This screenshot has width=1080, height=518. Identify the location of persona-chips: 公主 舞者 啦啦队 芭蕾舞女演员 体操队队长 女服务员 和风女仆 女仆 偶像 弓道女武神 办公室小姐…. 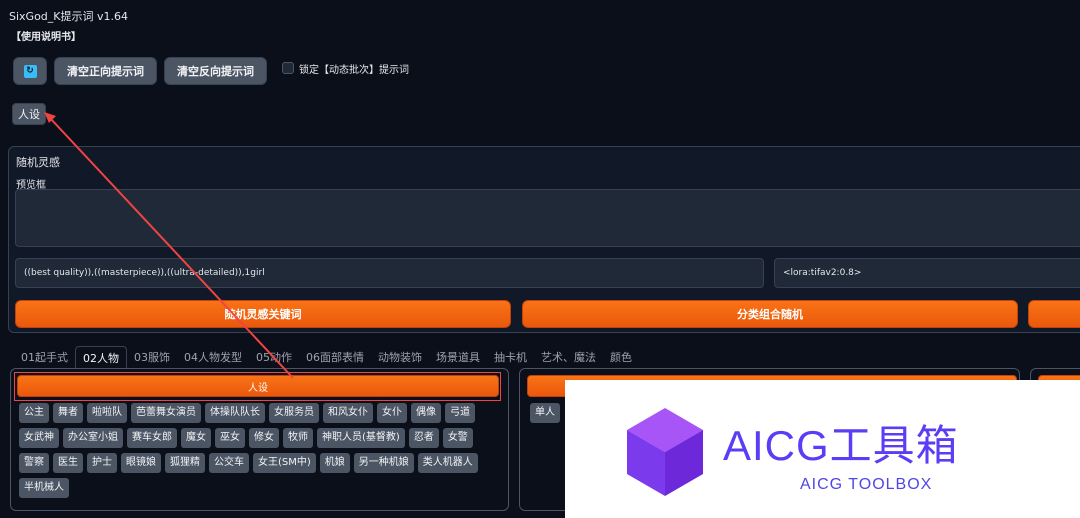
(261, 450).